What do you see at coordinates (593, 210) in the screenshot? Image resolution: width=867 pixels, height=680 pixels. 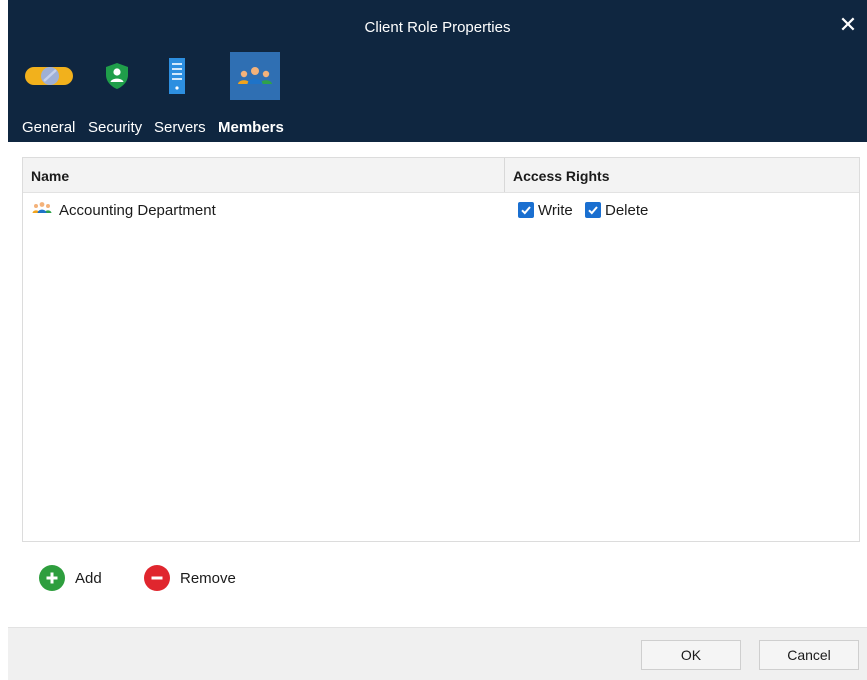 I see `delete-checkbox` at bounding box center [593, 210].